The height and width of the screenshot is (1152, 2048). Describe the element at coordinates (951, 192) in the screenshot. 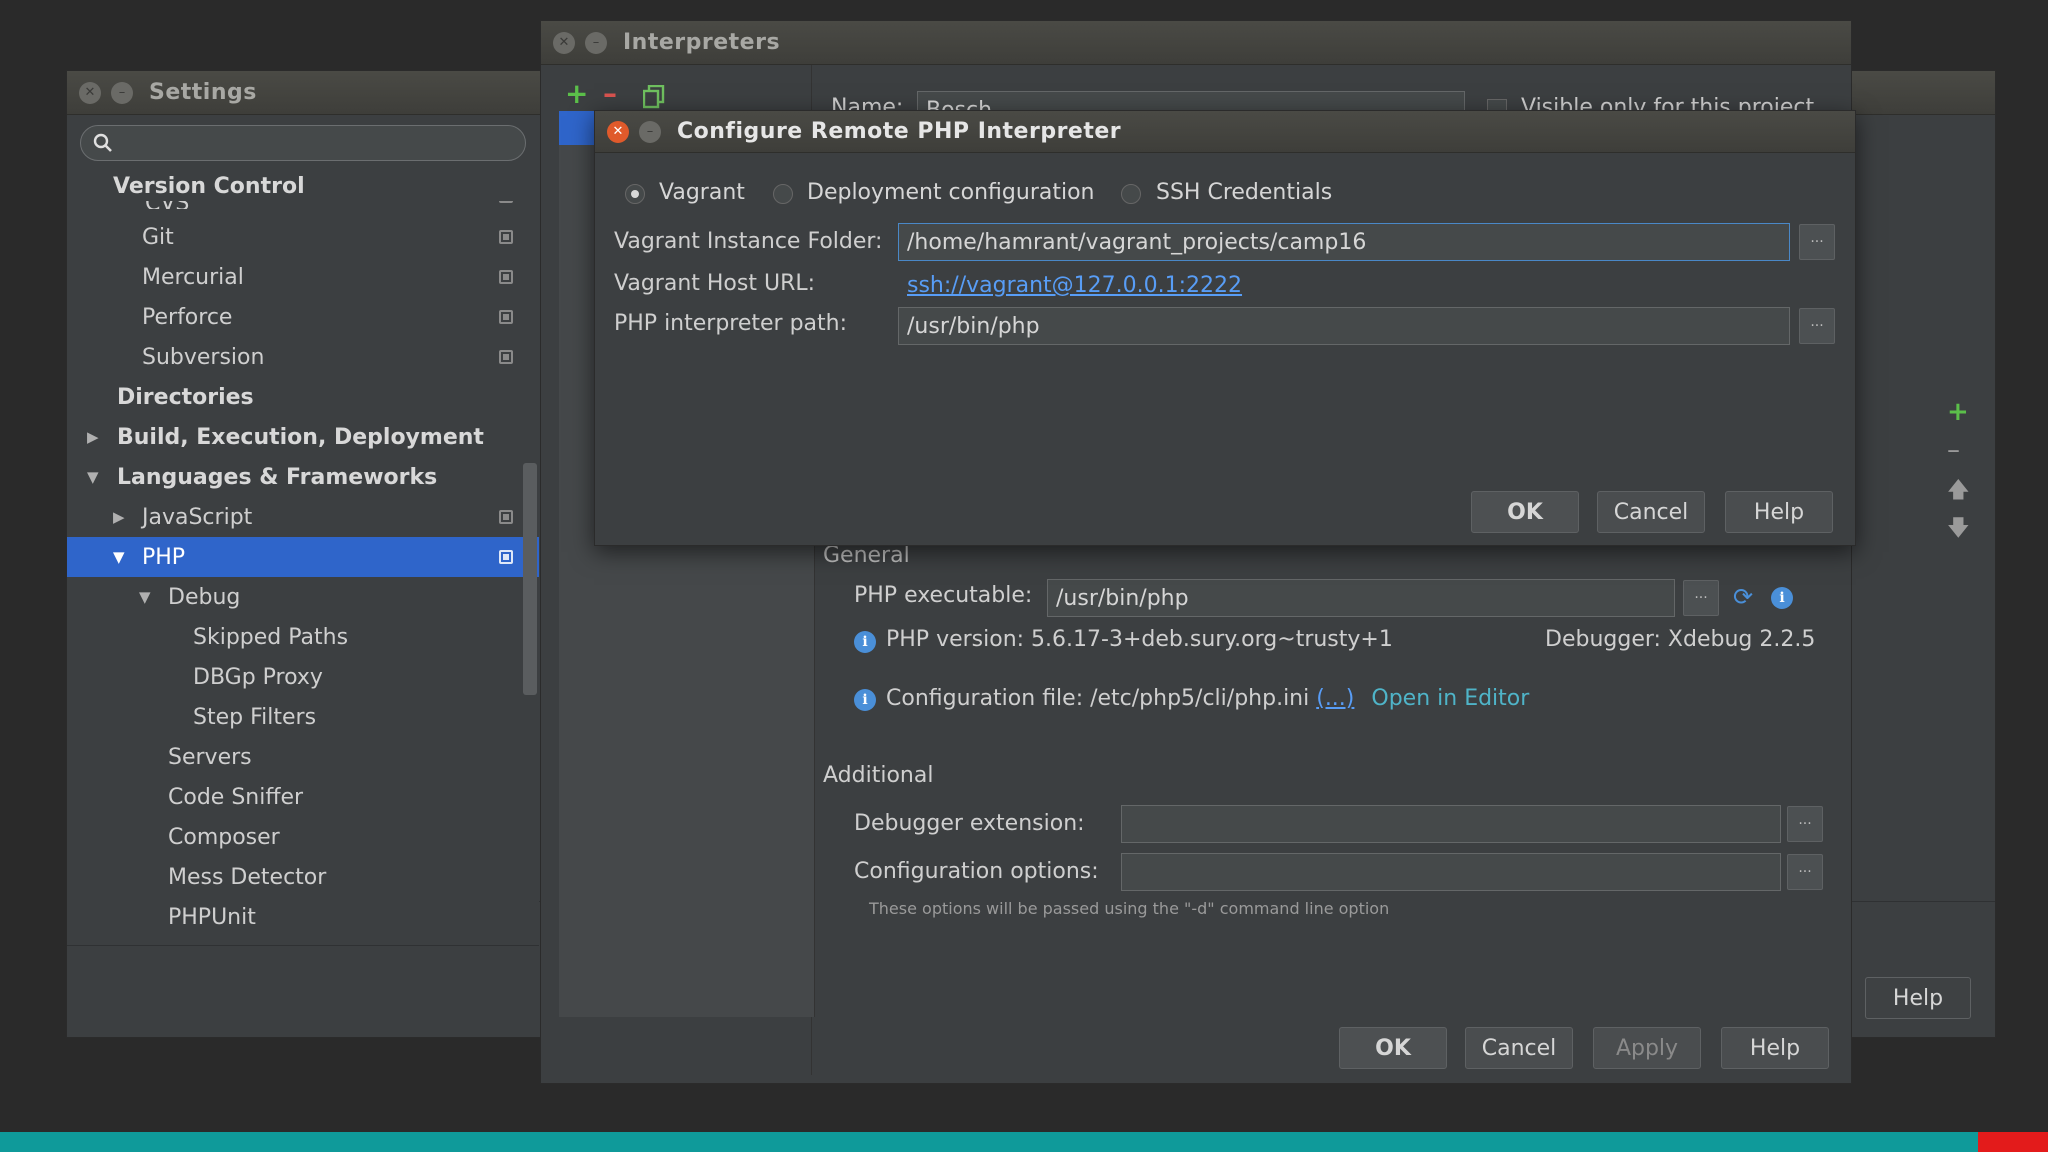

I see `radio-deployment-label: Deployment configuration` at that location.